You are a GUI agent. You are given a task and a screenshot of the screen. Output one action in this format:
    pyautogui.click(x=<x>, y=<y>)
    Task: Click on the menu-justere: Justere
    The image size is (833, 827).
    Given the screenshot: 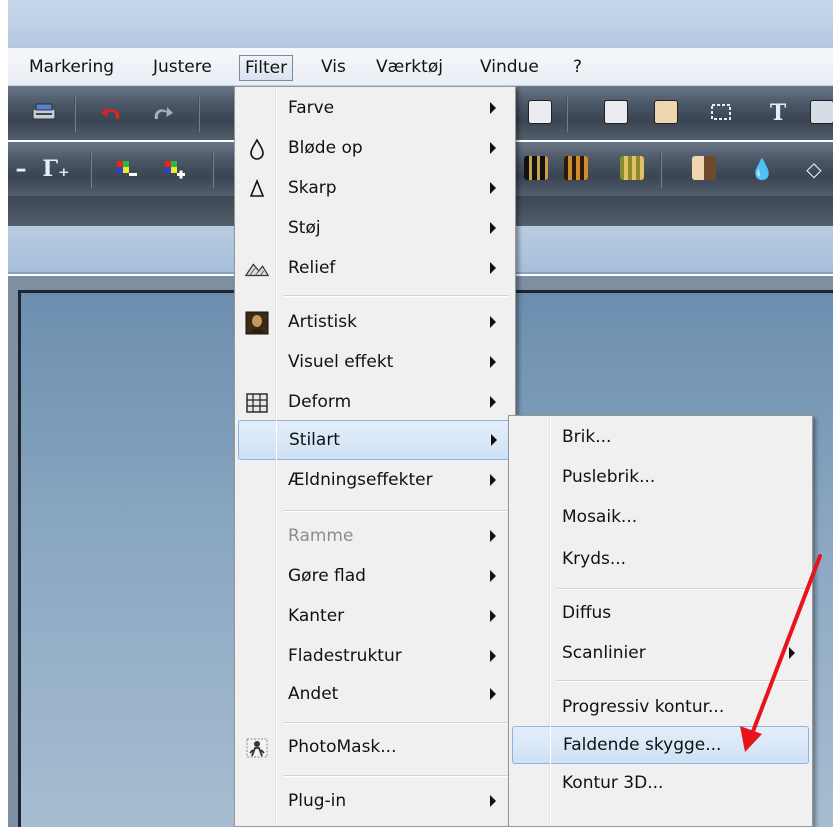 What is the action you would take?
    pyautogui.click(x=182, y=68)
    